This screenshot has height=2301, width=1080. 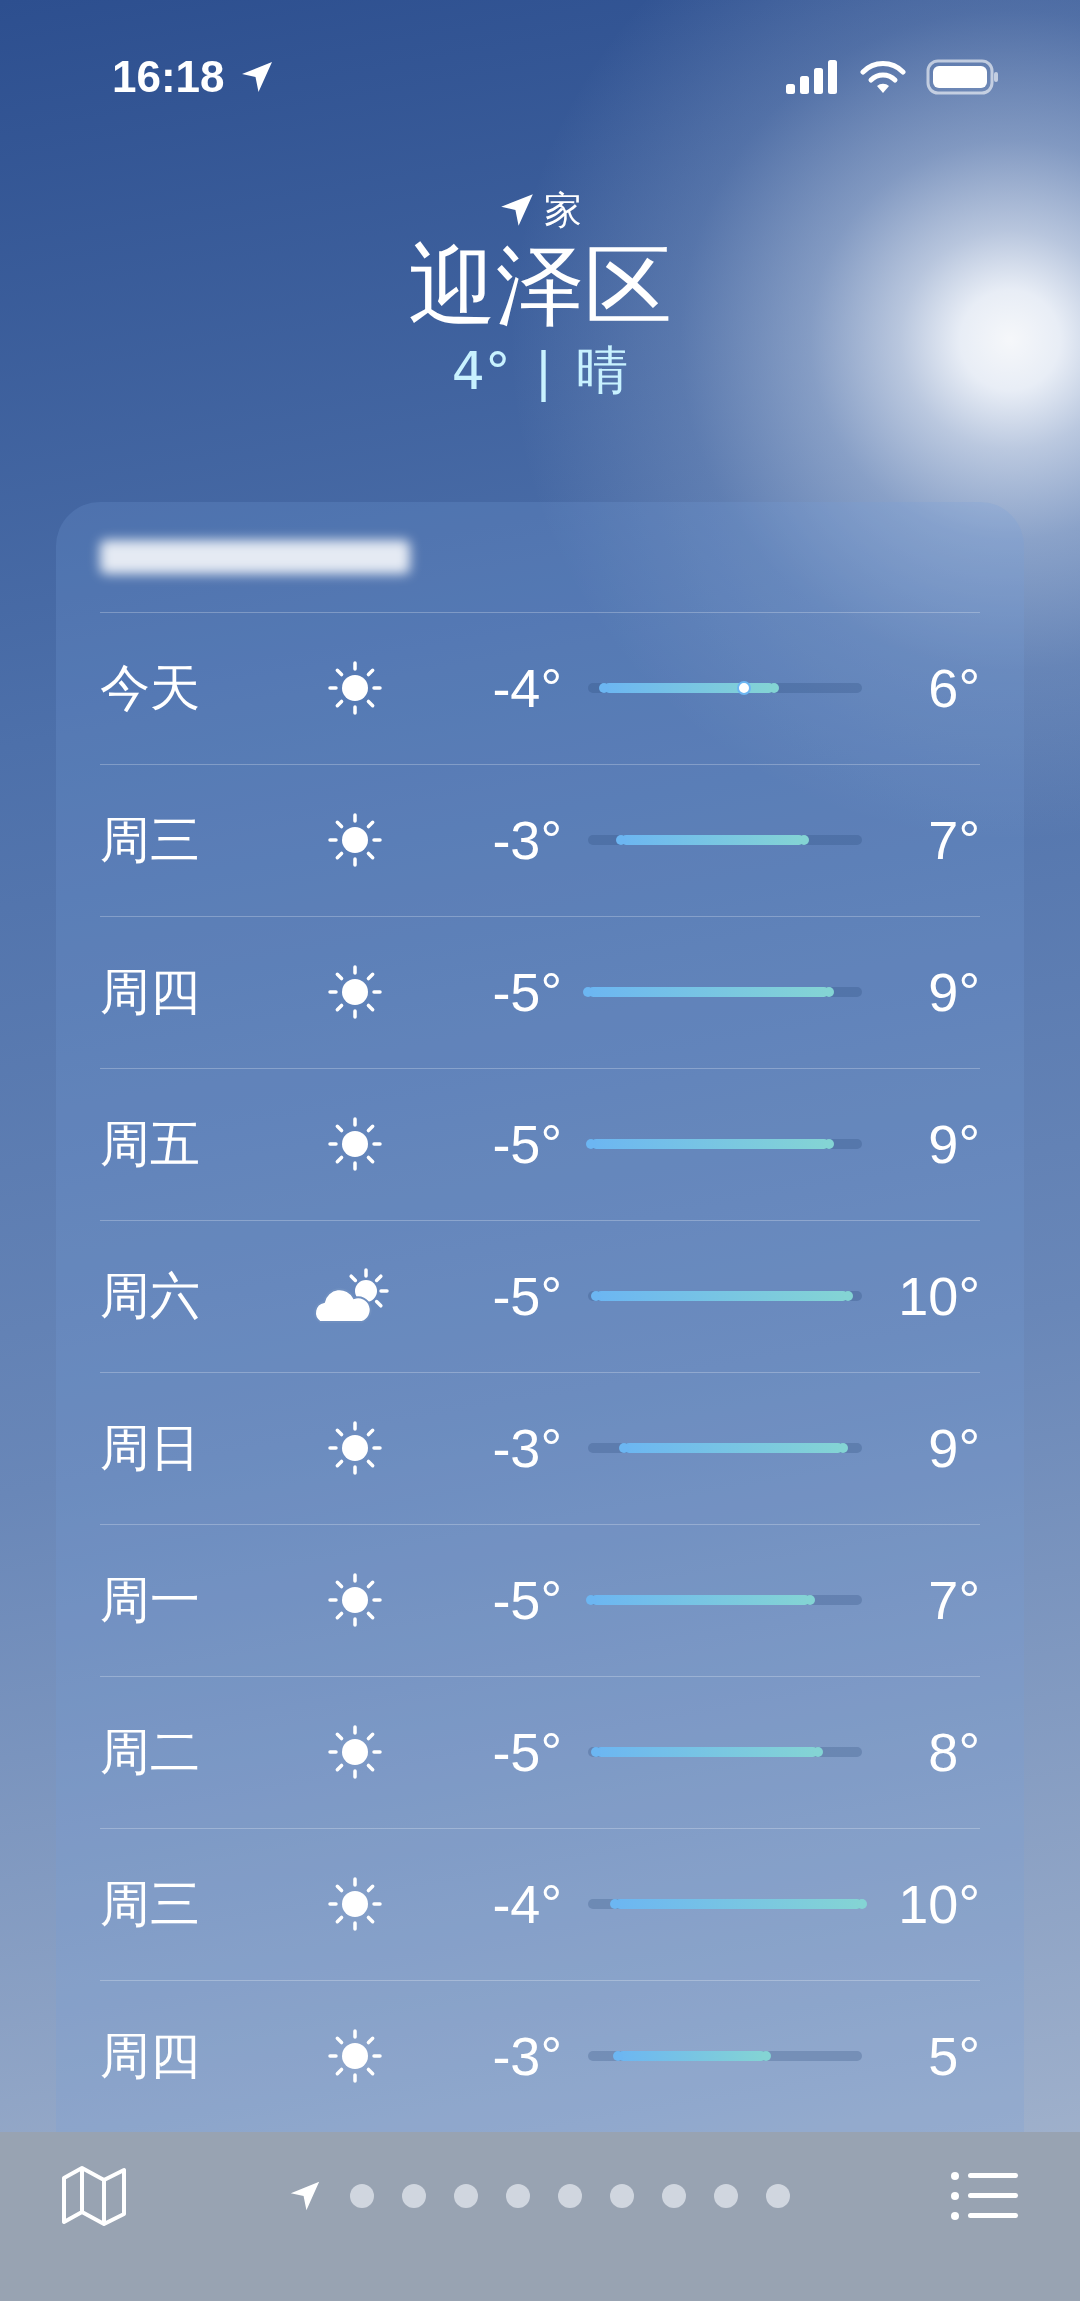 What do you see at coordinates (150, 1448) in the screenshot?
I see `day-label: 周日` at bounding box center [150, 1448].